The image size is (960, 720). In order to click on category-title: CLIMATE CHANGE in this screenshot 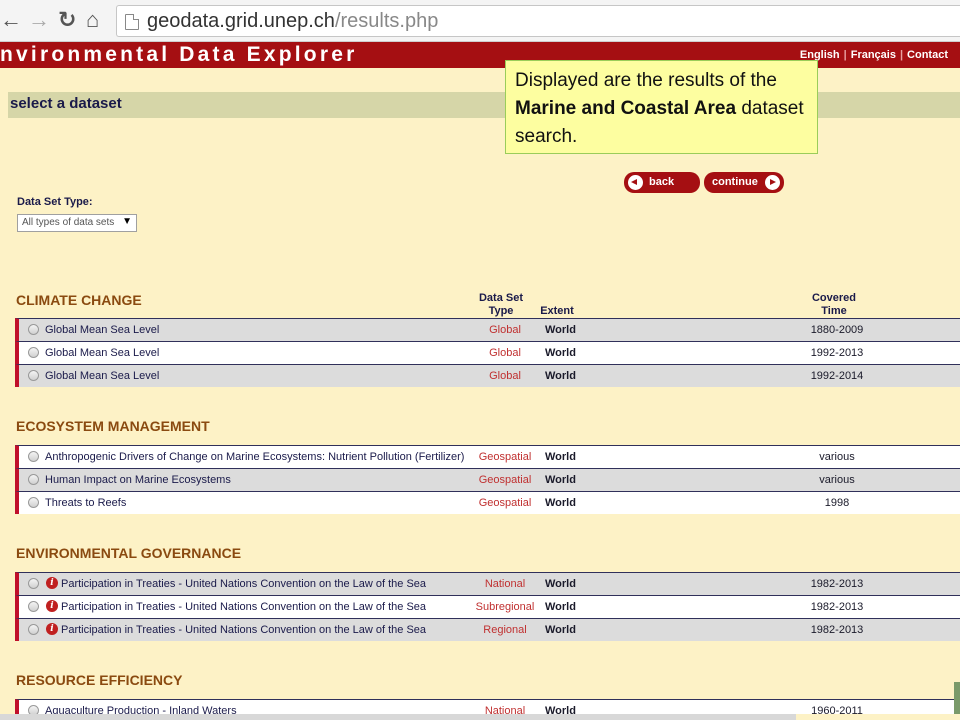, I will do `click(79, 300)`.